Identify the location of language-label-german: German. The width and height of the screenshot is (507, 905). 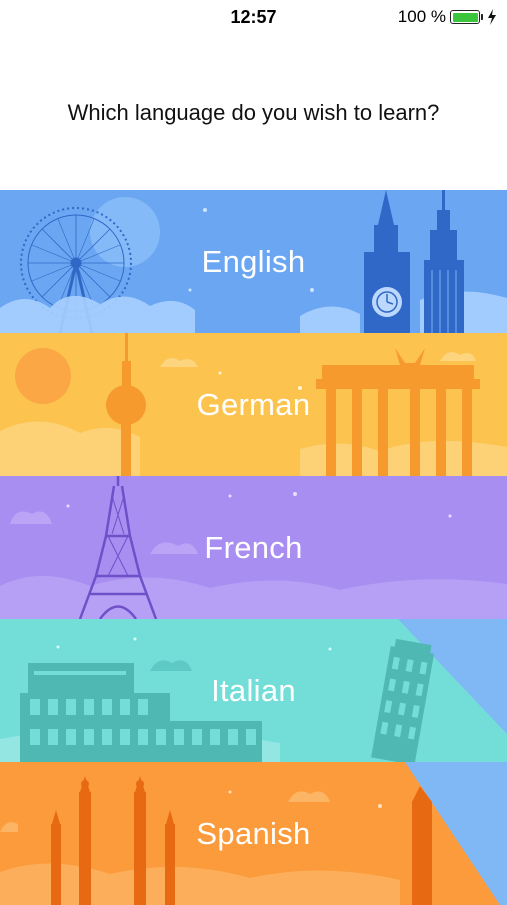
(253, 404).